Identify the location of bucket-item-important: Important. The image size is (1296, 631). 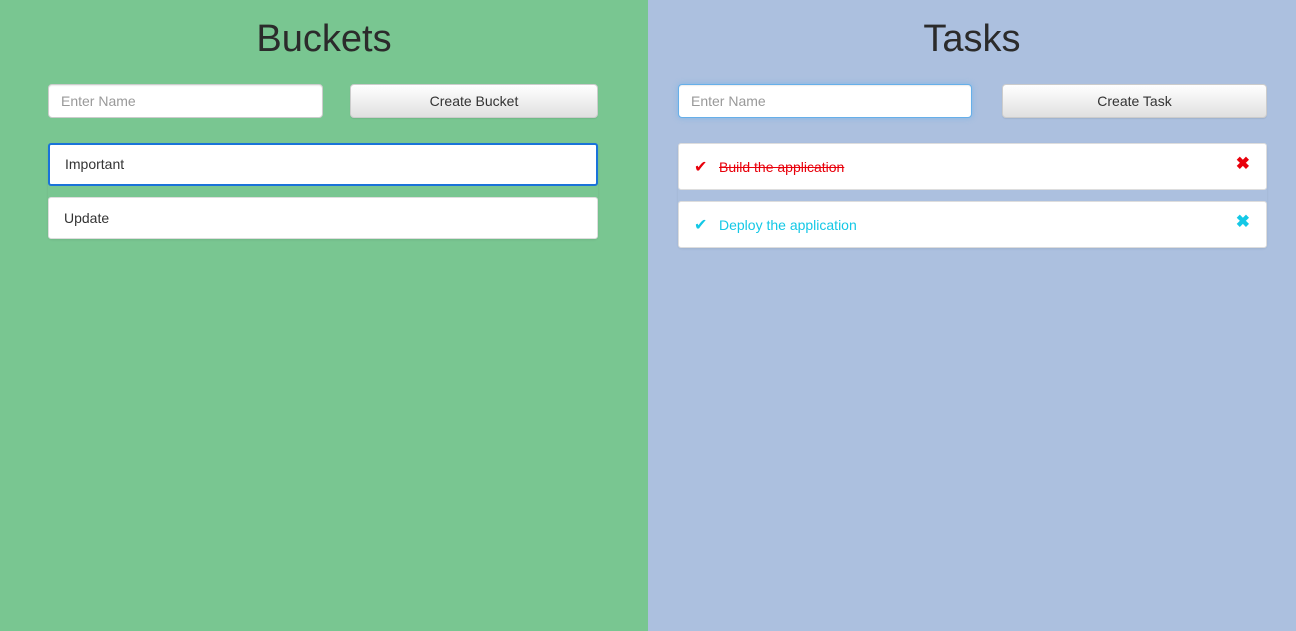
(323, 164).